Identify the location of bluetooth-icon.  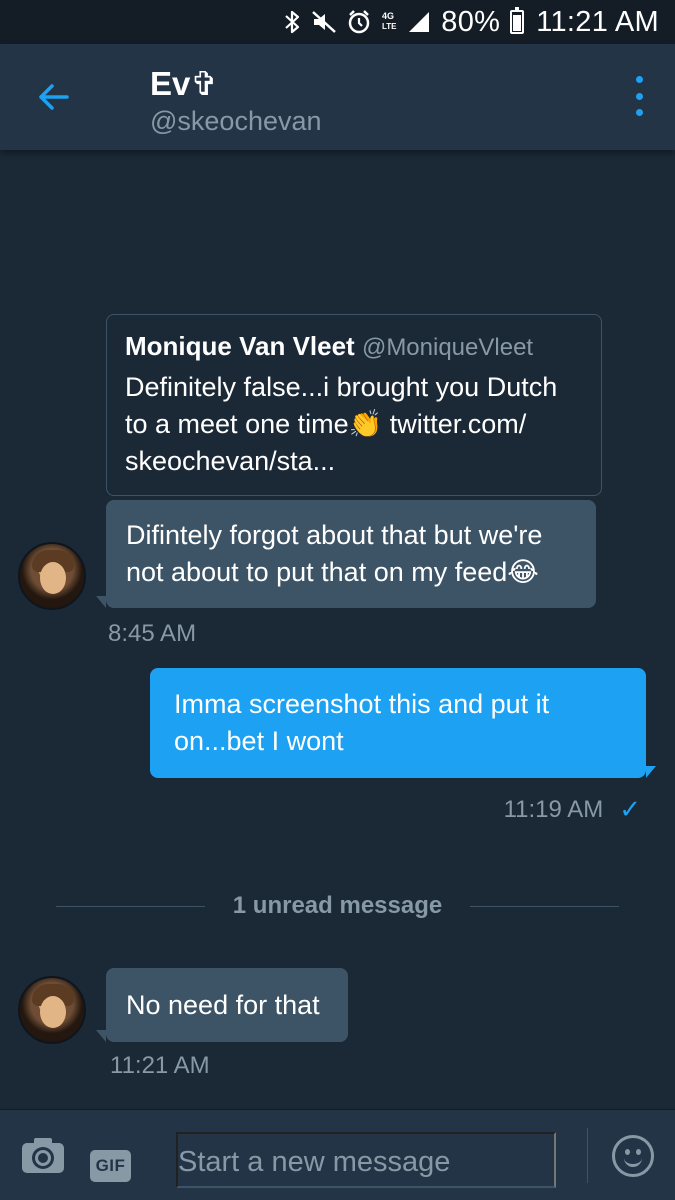
(292, 22).